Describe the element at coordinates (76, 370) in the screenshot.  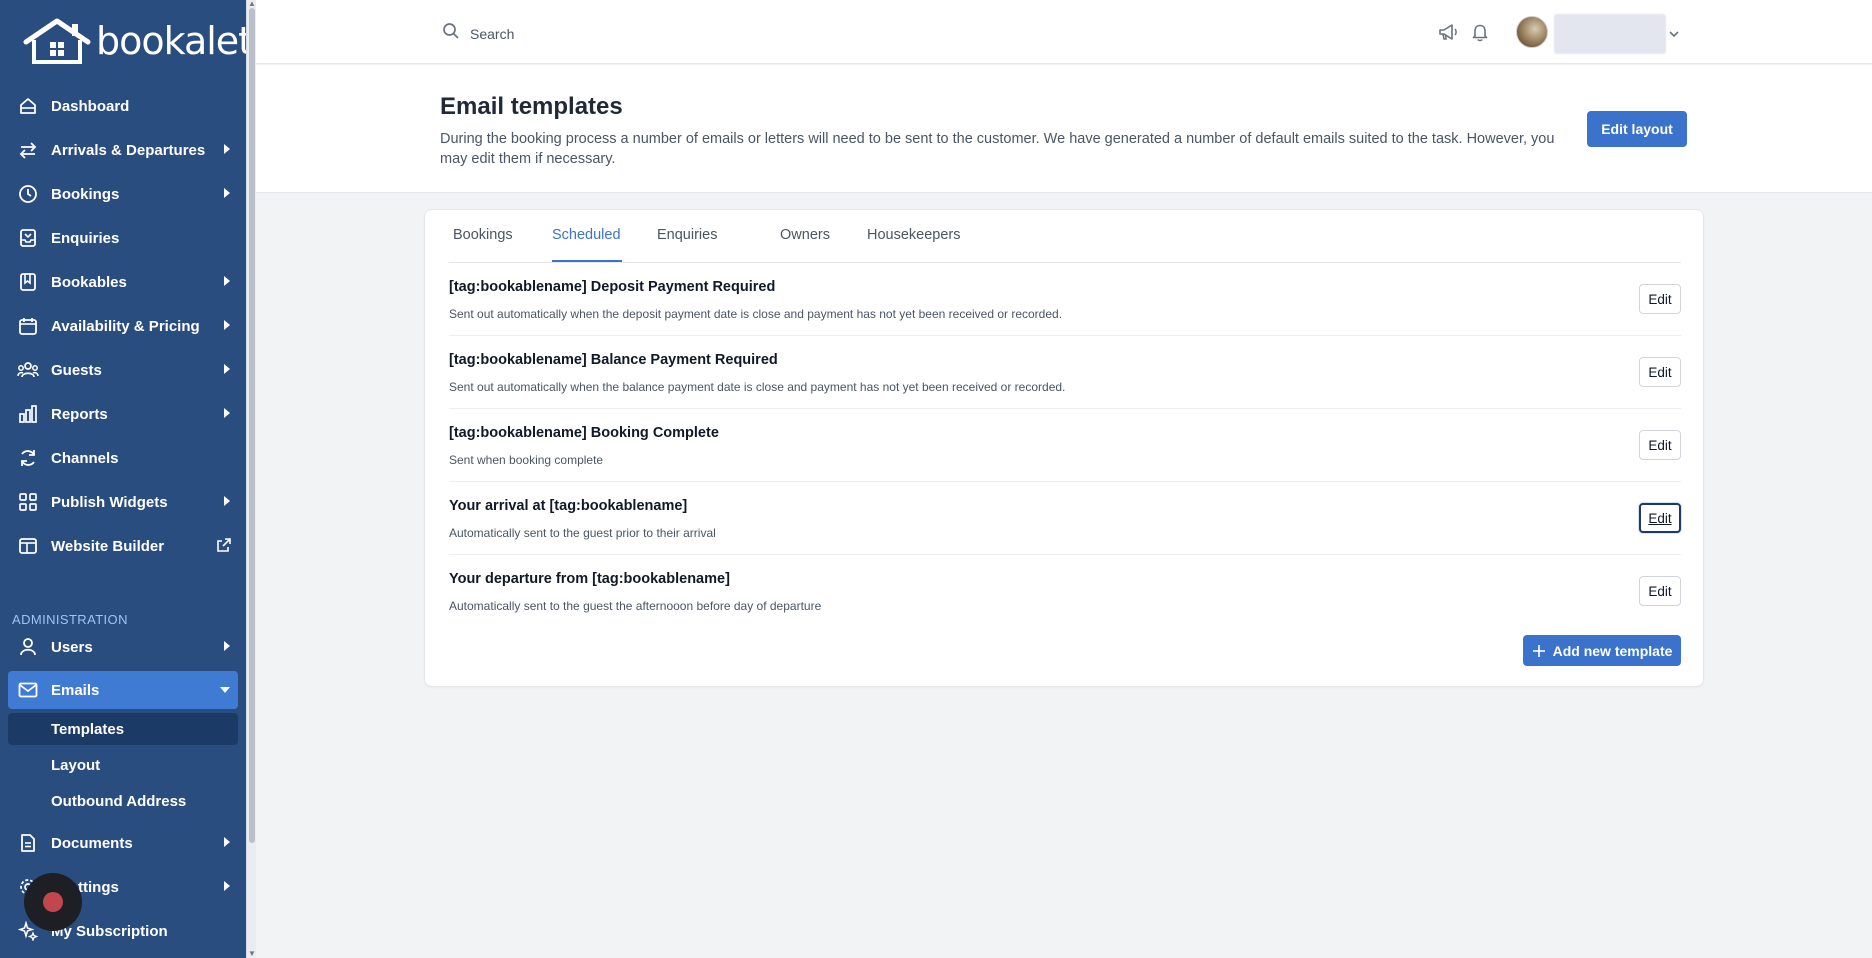
I see `sidebar-item-label: Guests` at that location.